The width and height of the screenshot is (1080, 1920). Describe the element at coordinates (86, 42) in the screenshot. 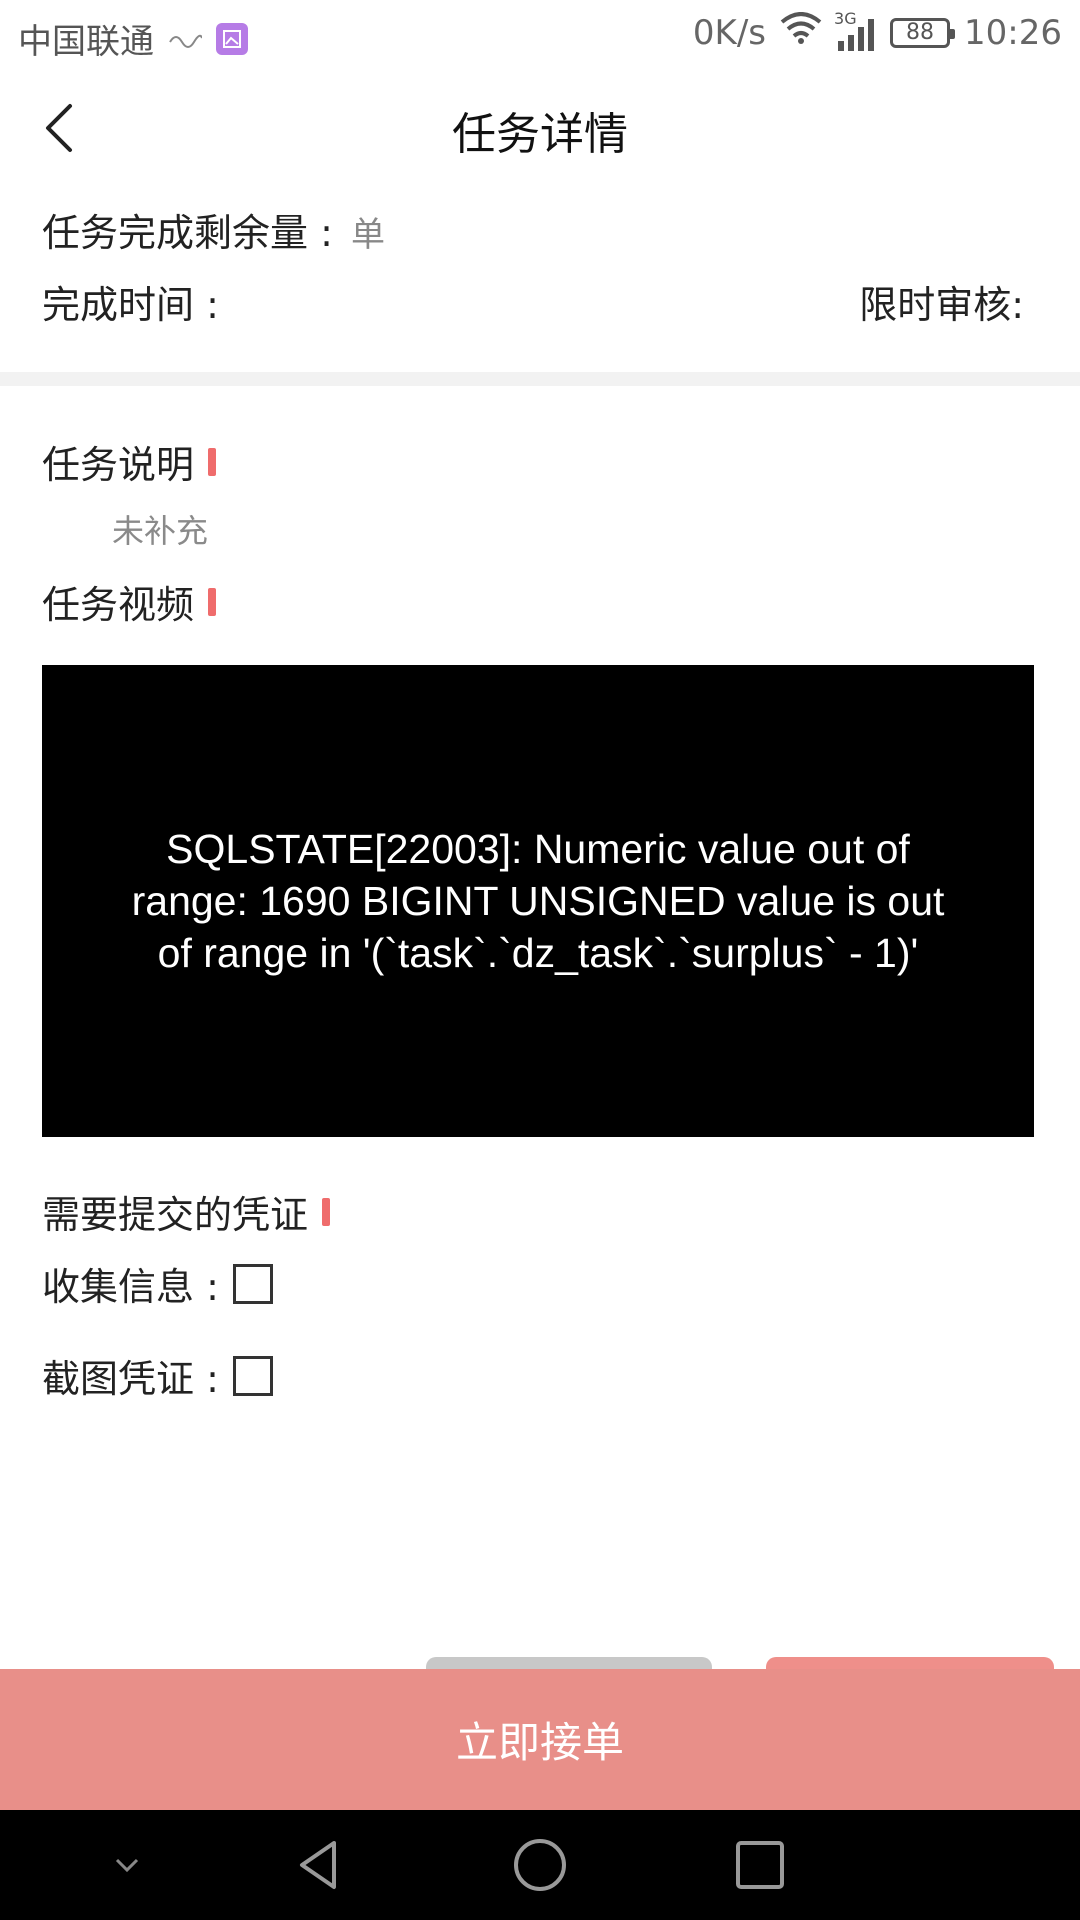

I see `carrier-label: 中国联通` at that location.